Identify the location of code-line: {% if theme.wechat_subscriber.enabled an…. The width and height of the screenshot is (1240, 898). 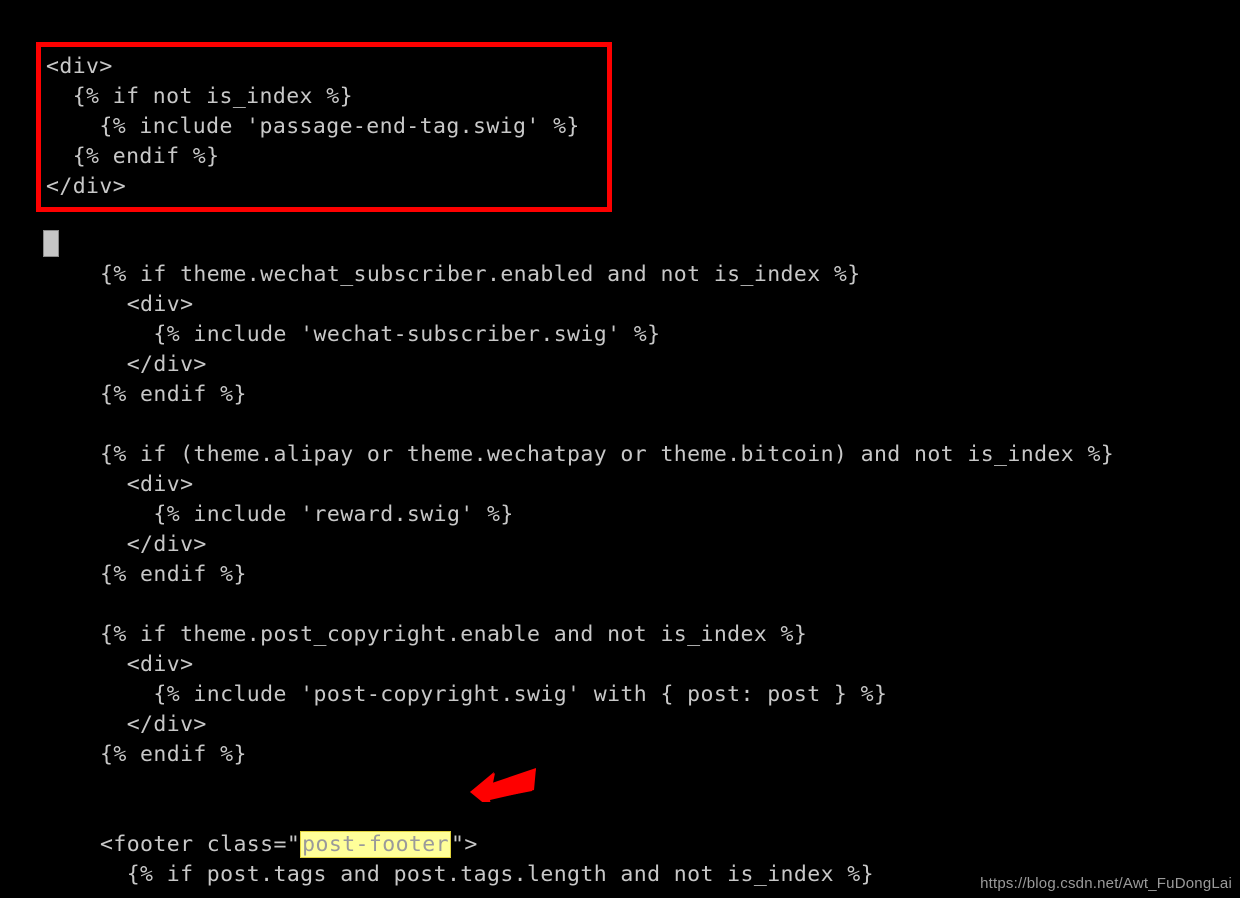
(480, 274).